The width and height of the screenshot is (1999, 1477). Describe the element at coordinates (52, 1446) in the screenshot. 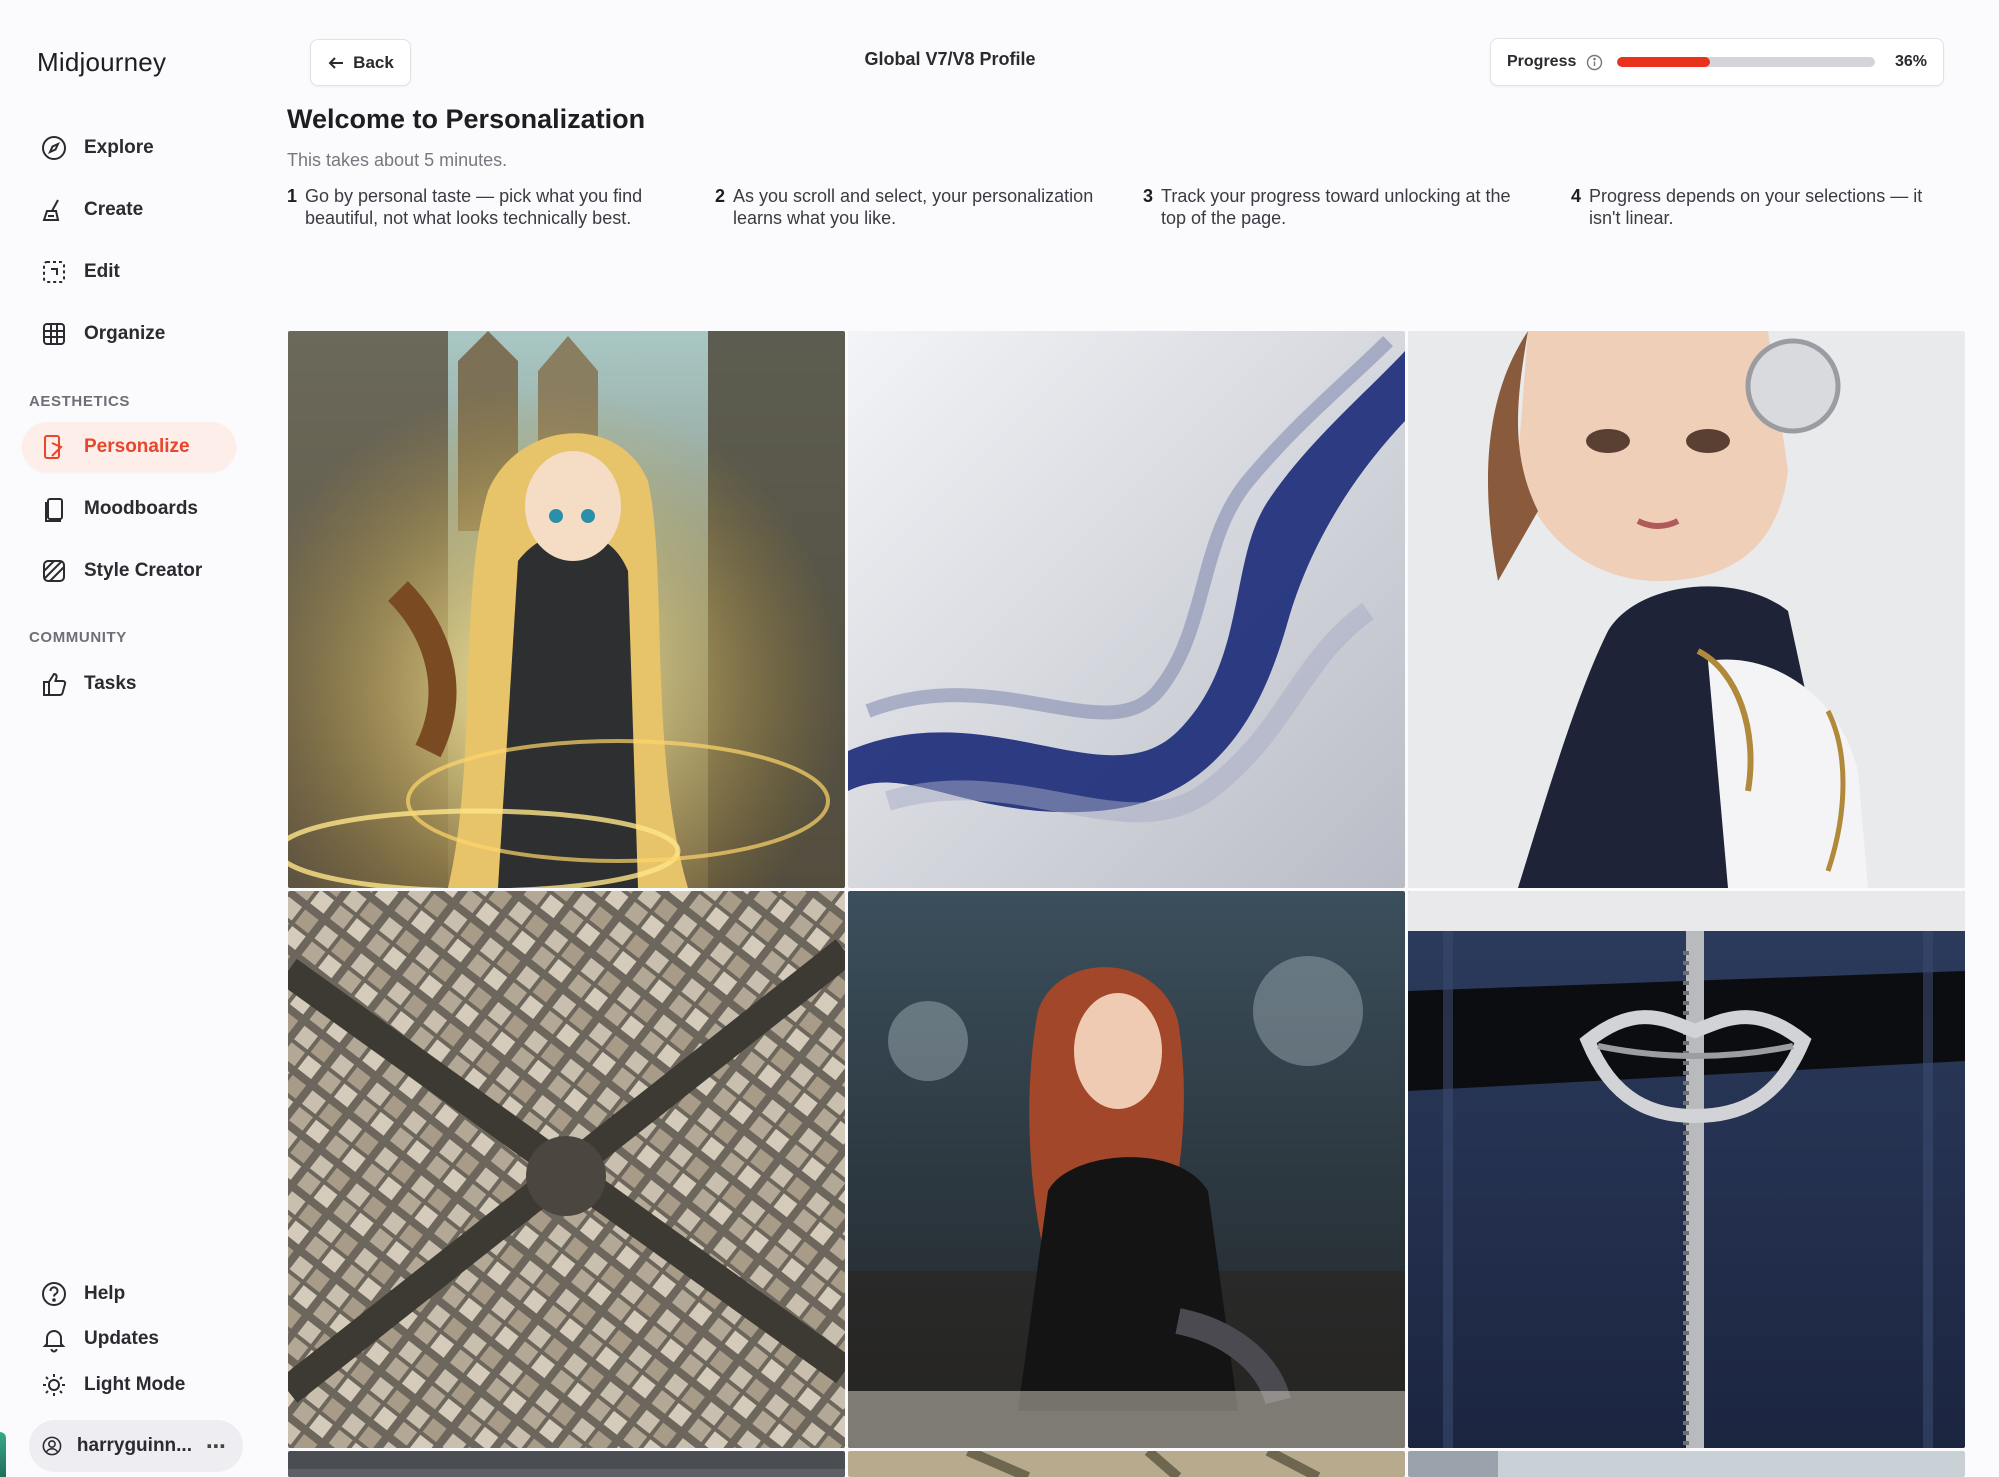

I see `user-avatar-icon` at that location.